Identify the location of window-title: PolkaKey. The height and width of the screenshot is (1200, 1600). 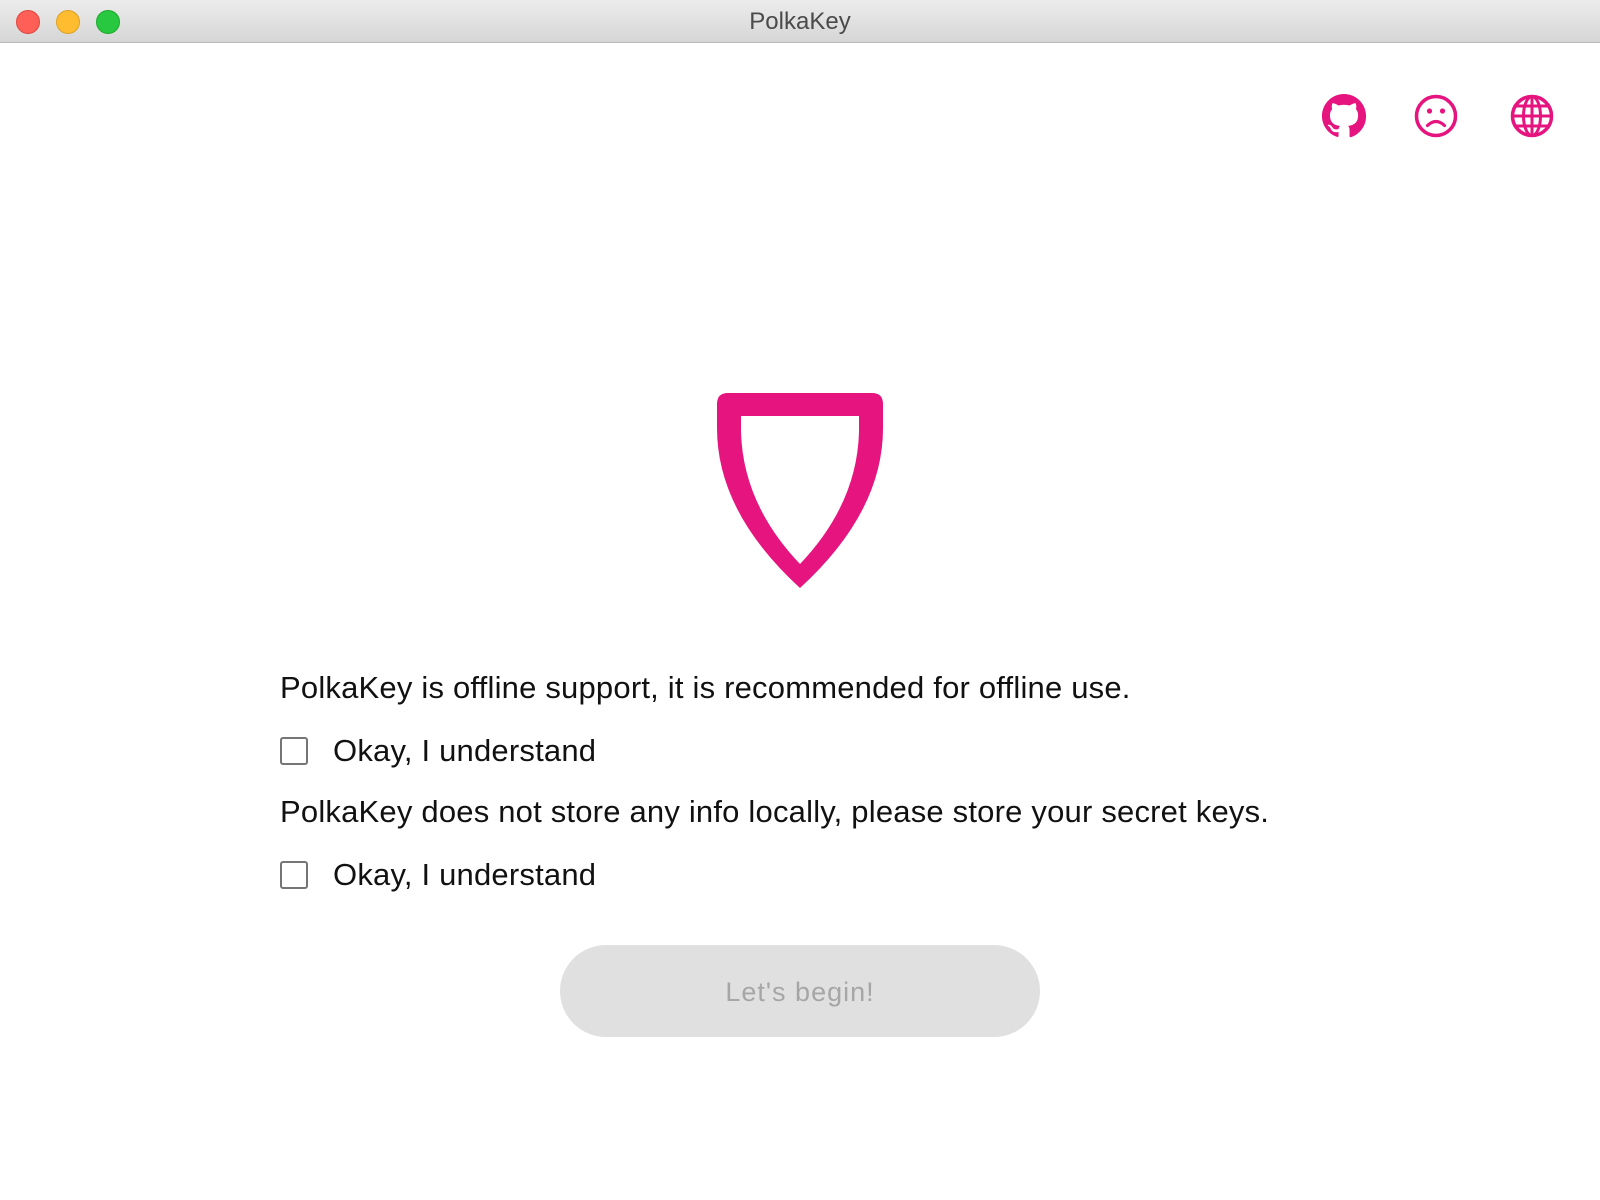
(800, 21).